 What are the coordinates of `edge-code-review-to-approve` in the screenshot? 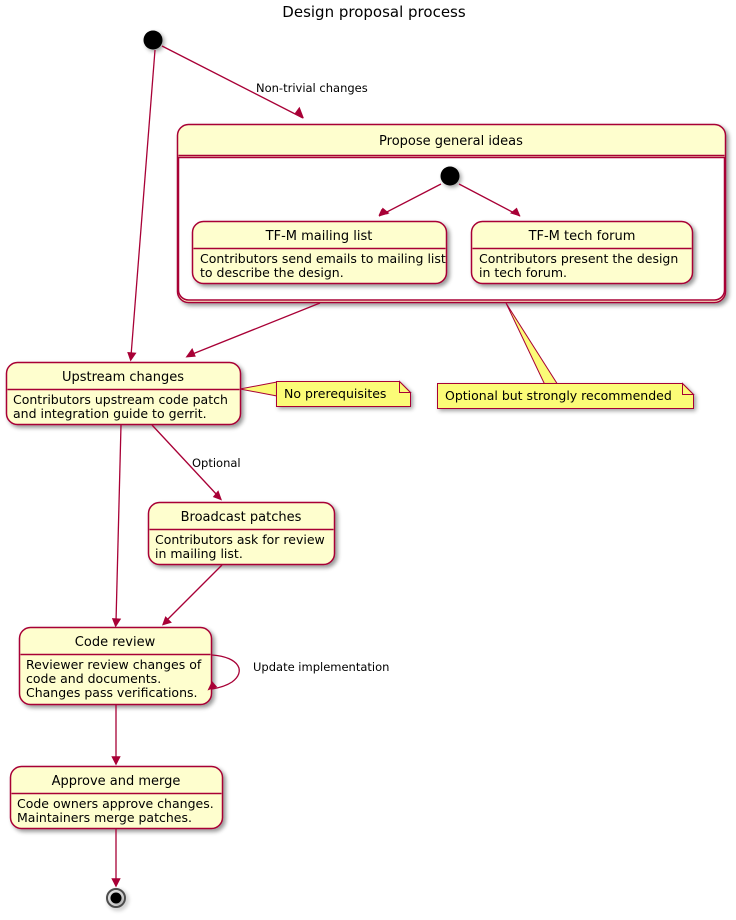 It's located at (116, 735).